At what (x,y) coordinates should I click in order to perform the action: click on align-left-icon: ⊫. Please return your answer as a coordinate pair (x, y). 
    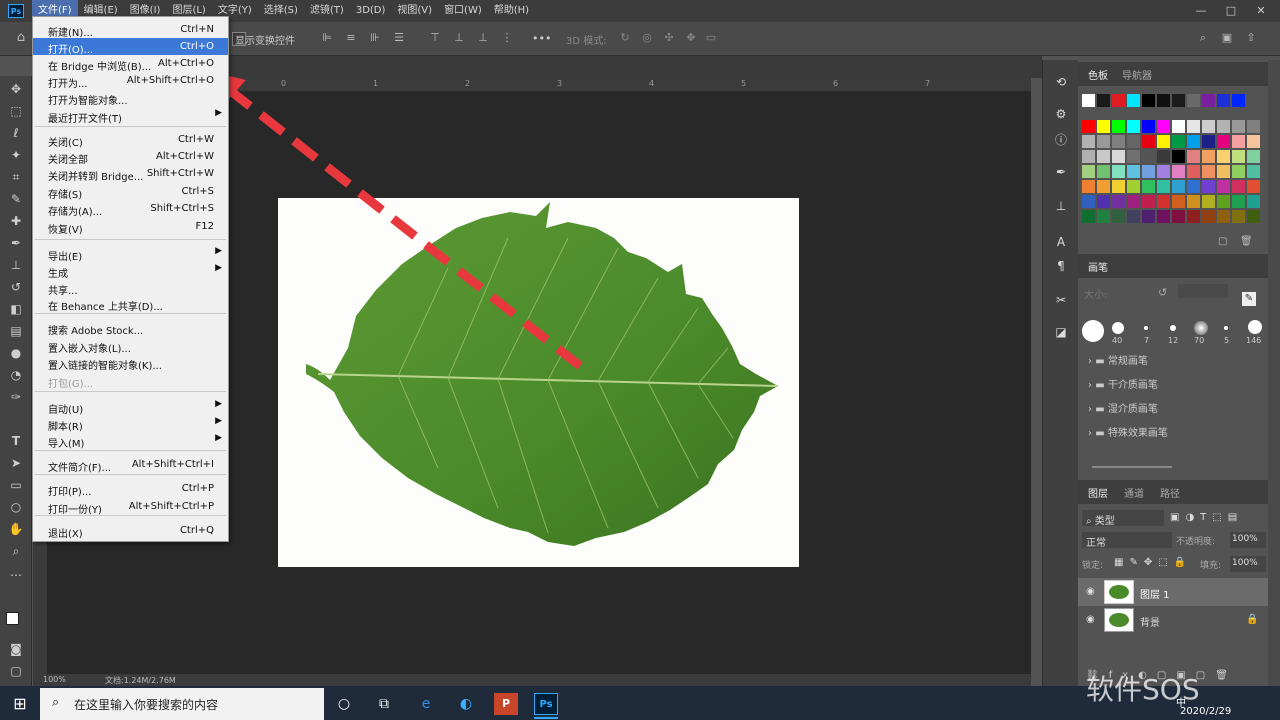
    Looking at the image, I should click on (327, 38).